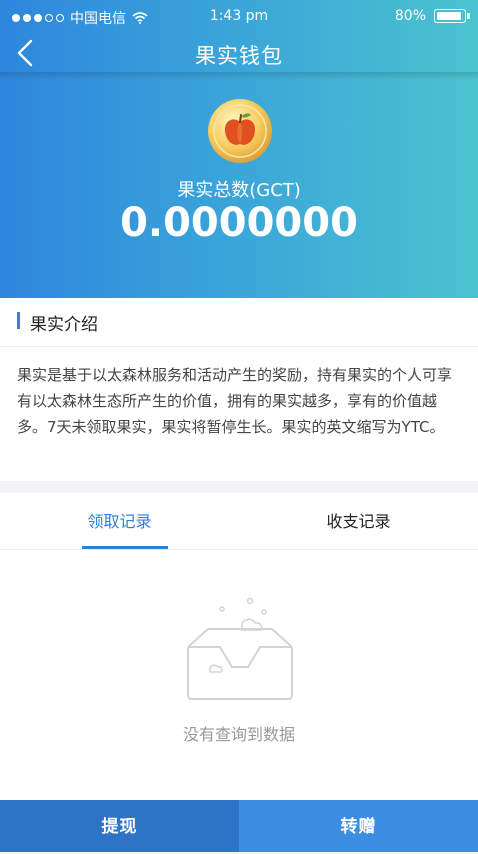  What do you see at coordinates (119, 521) in the screenshot?
I see `tab-claim-records: 领取记录` at bounding box center [119, 521].